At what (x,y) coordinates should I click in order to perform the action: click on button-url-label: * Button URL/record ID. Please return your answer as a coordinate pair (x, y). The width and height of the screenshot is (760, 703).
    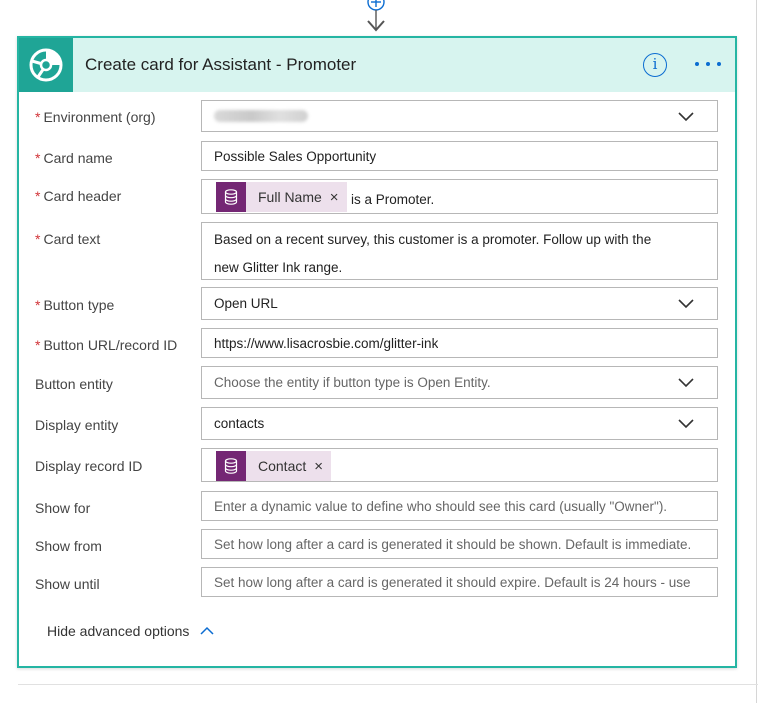
    Looking at the image, I should click on (106, 345).